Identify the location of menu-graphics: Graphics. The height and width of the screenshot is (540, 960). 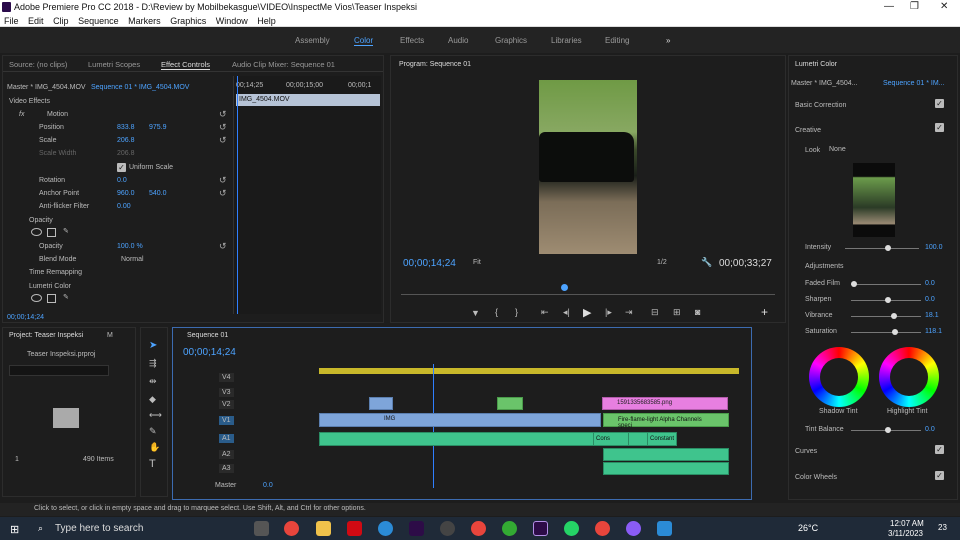
(188, 21).